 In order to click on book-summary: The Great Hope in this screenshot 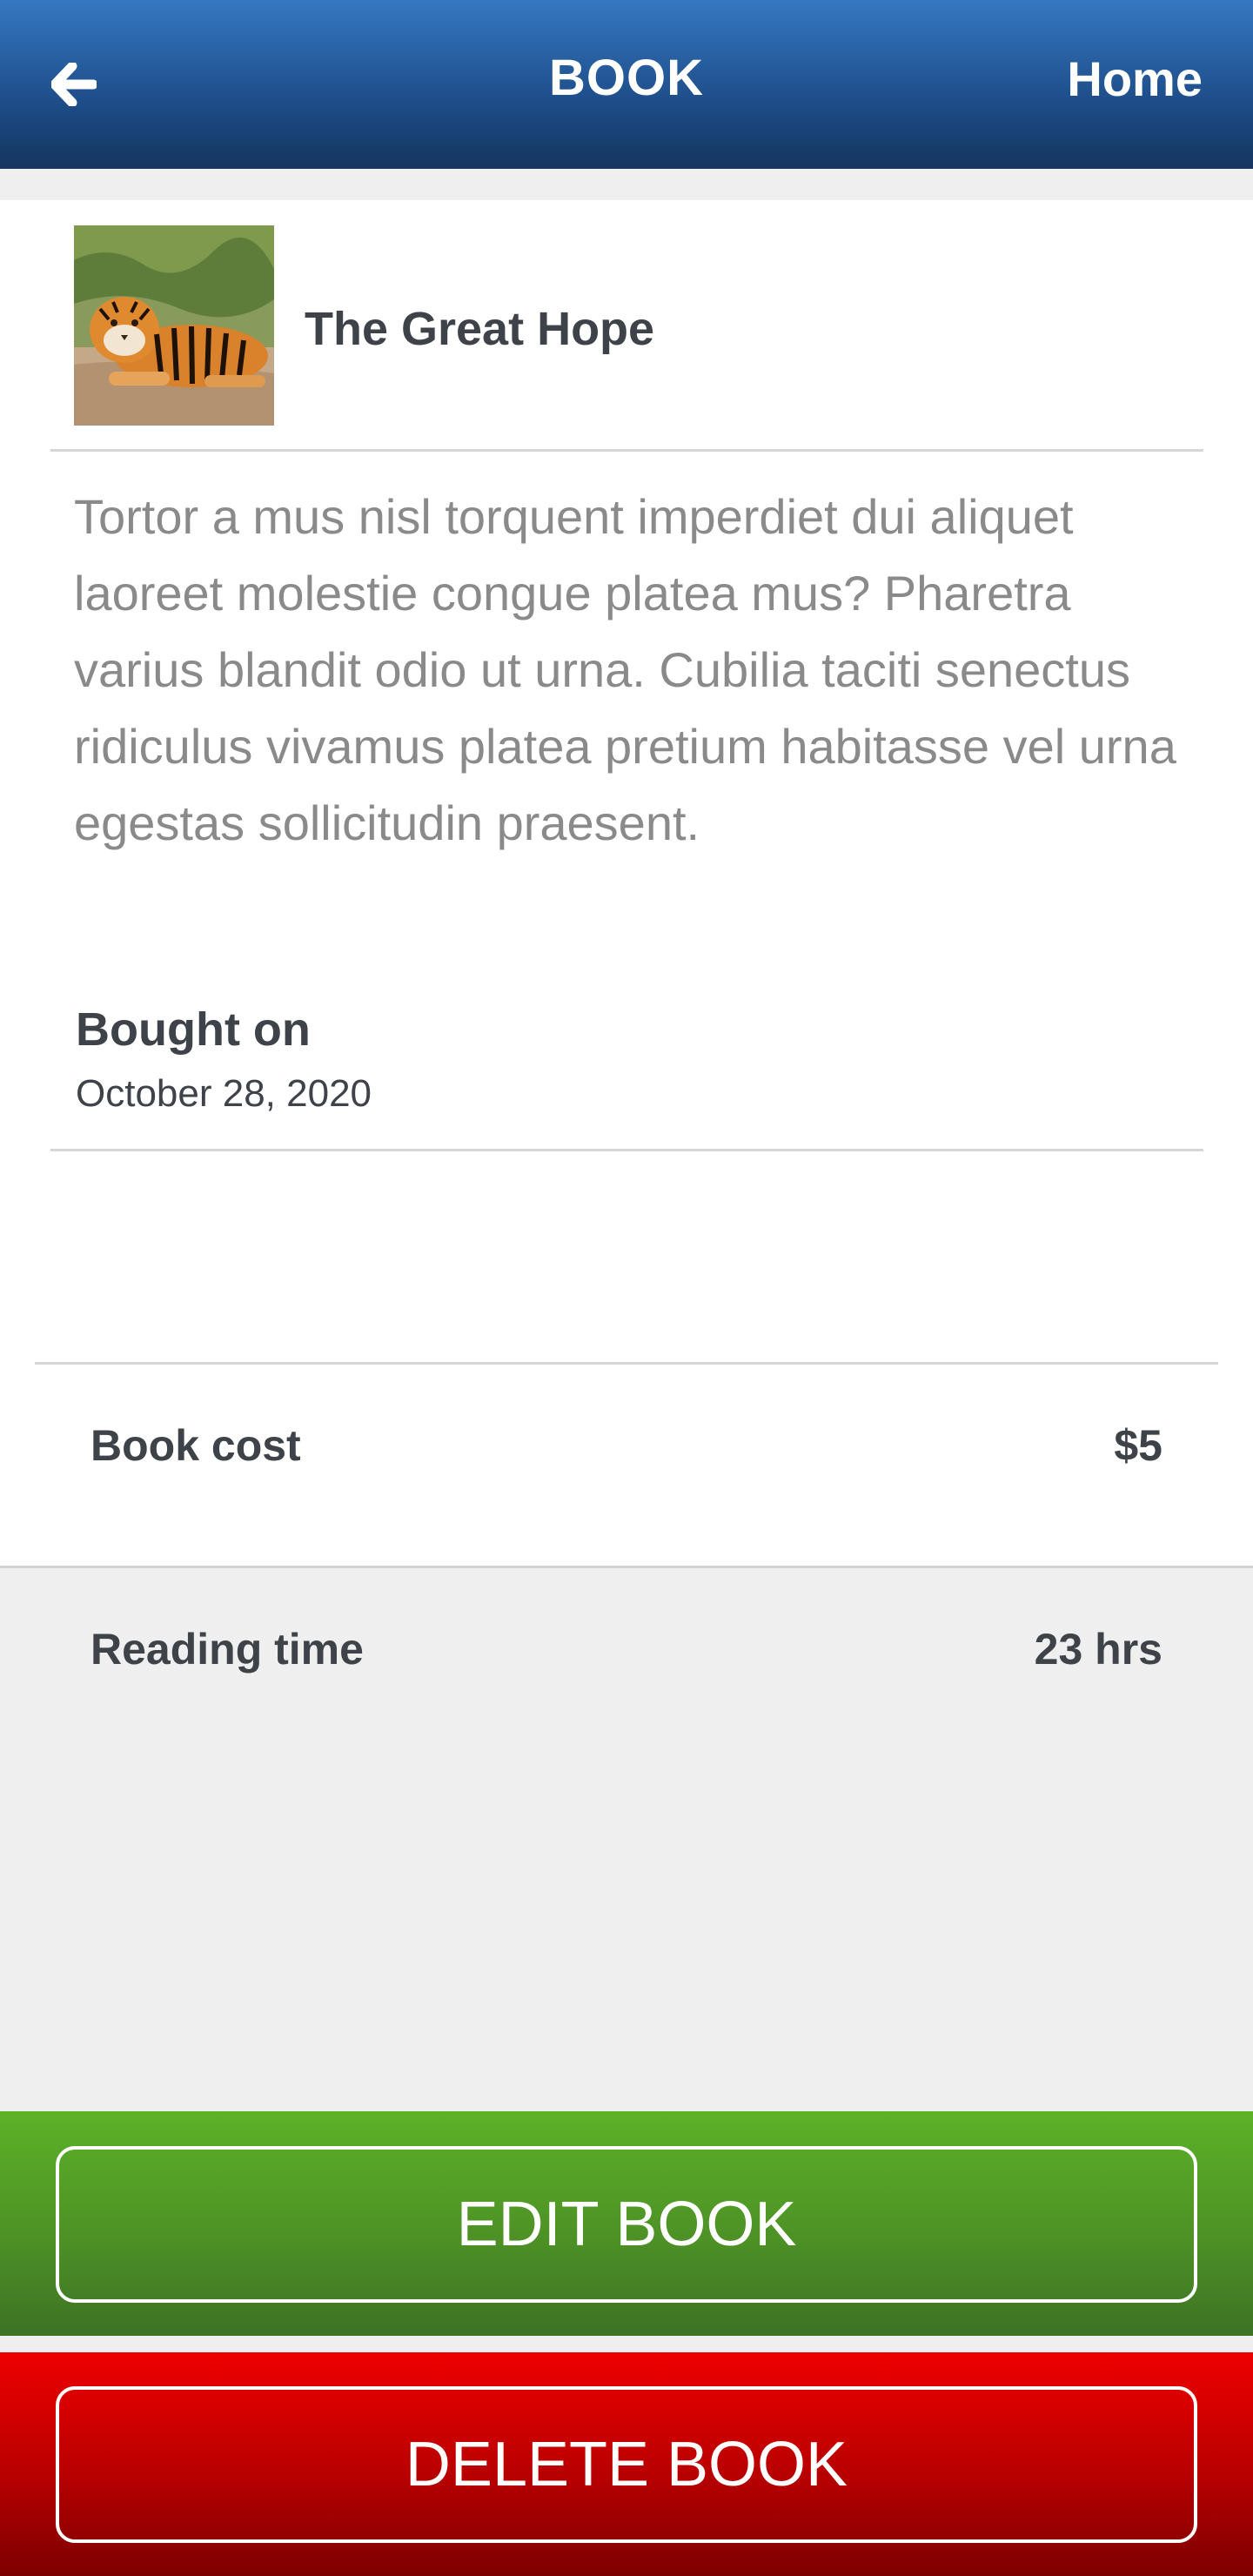, I will do `click(639, 325)`.